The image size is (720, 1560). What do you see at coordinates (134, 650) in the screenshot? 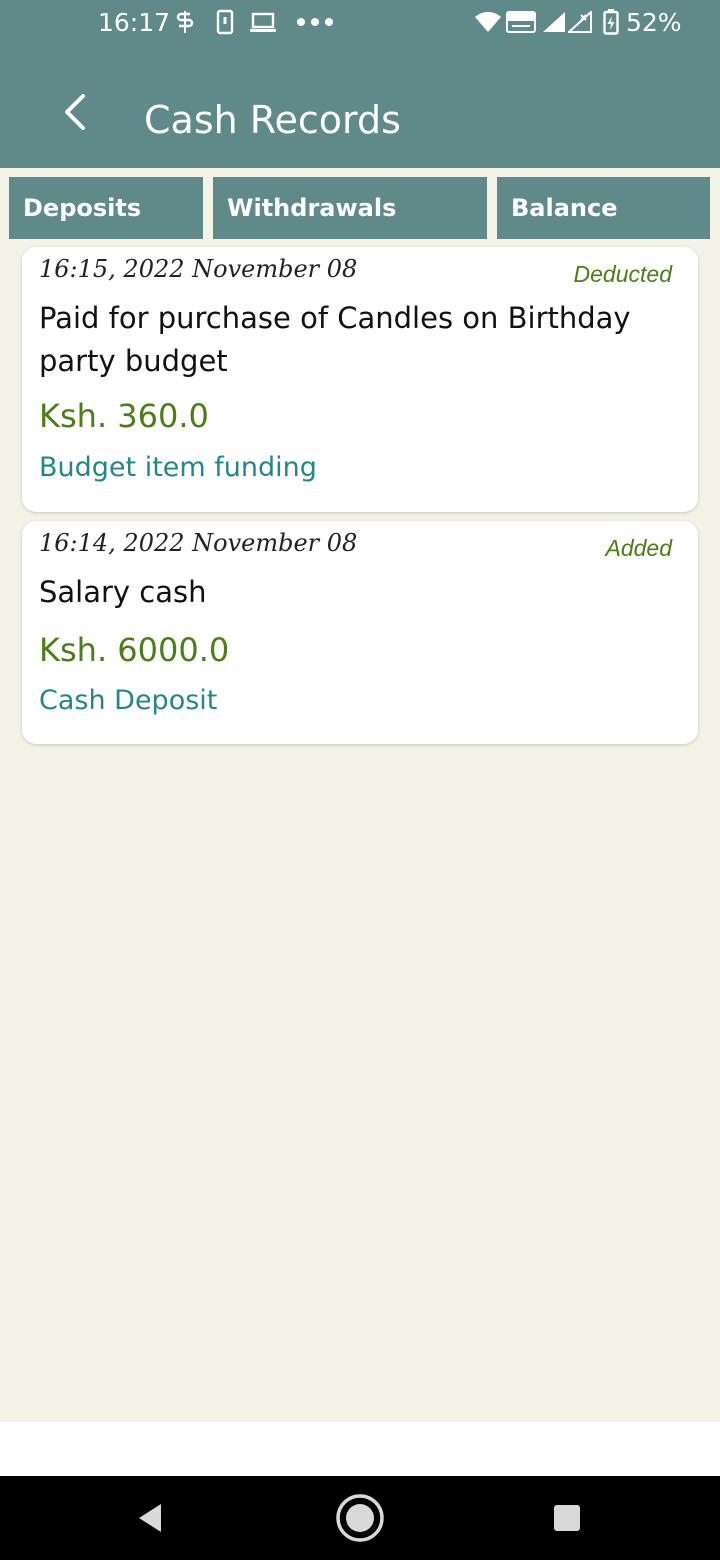
I see `record-amount: Ksh. 6000.0` at bounding box center [134, 650].